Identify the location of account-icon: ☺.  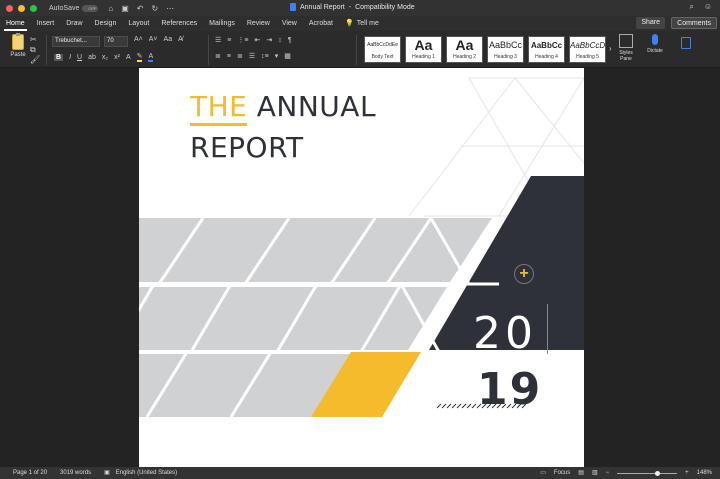
(708, 7).